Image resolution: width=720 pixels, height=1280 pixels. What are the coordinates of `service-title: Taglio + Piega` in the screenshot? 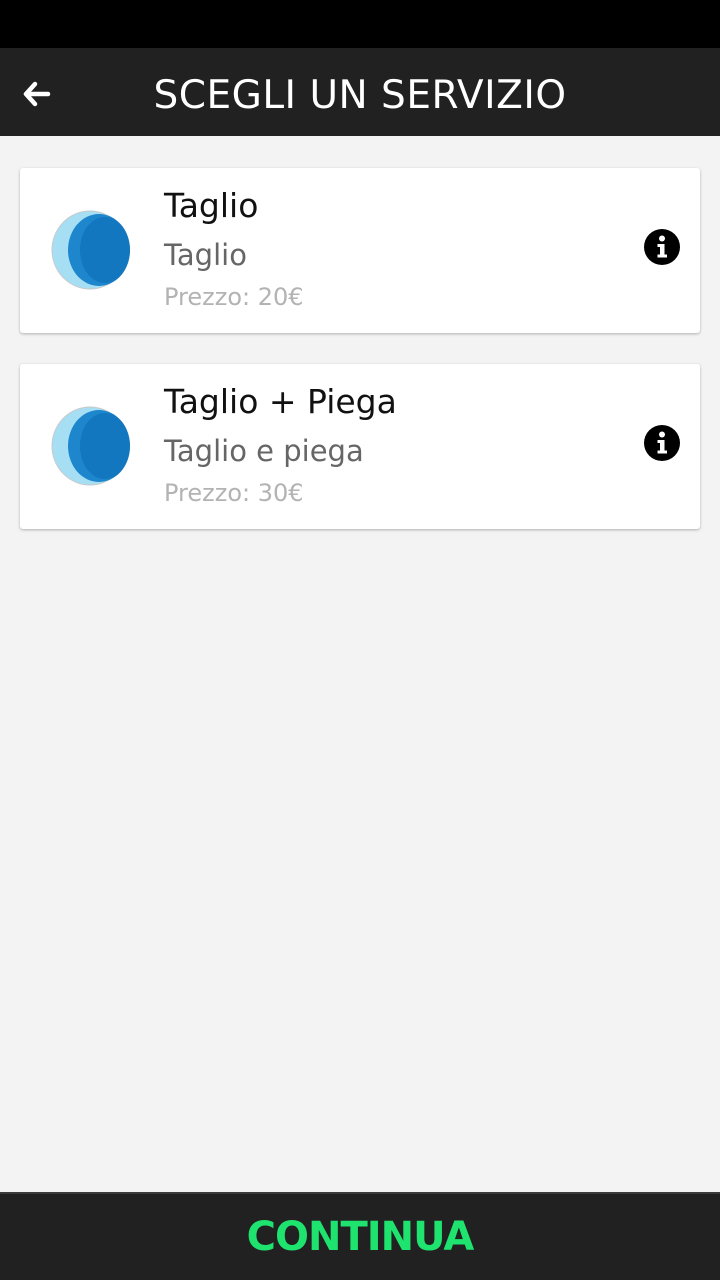 It's located at (280, 401).